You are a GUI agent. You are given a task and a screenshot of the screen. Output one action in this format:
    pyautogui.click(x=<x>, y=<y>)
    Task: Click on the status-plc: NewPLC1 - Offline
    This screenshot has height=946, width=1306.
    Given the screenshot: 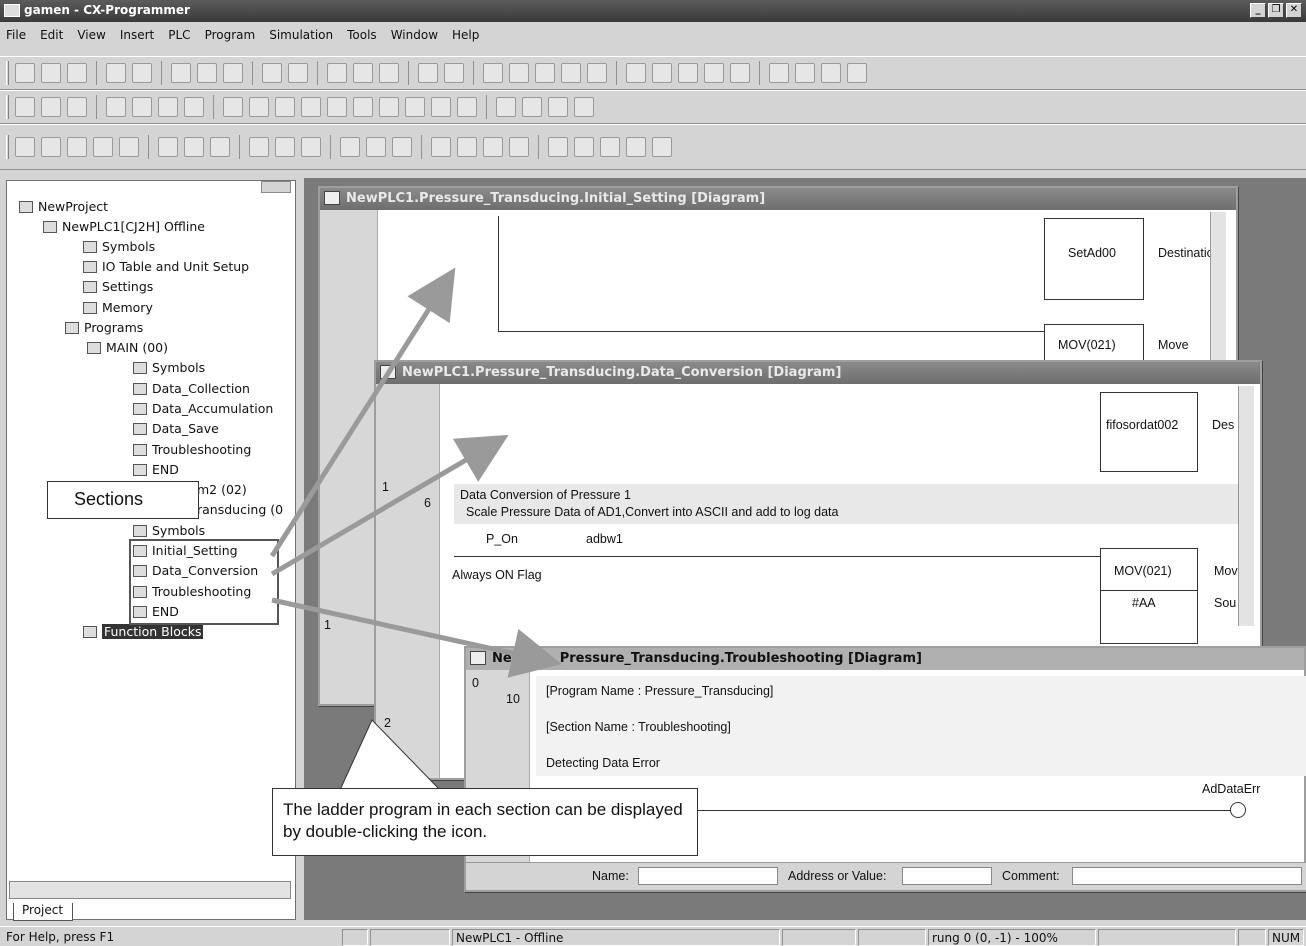 What is the action you would take?
    pyautogui.click(x=616, y=937)
    